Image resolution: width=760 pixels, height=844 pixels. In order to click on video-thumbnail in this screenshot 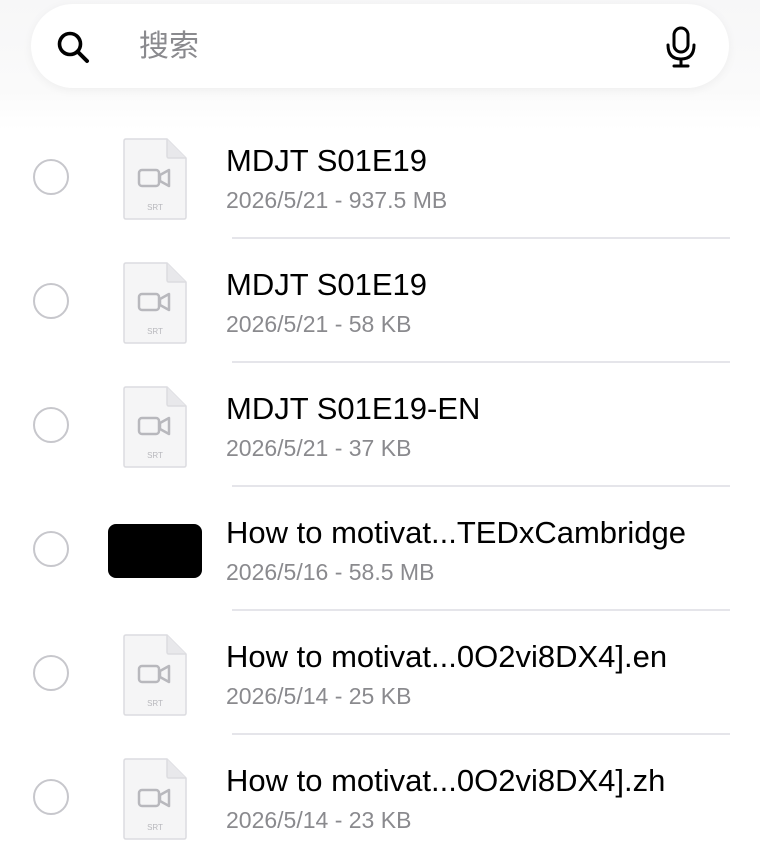, I will do `click(155, 551)`.